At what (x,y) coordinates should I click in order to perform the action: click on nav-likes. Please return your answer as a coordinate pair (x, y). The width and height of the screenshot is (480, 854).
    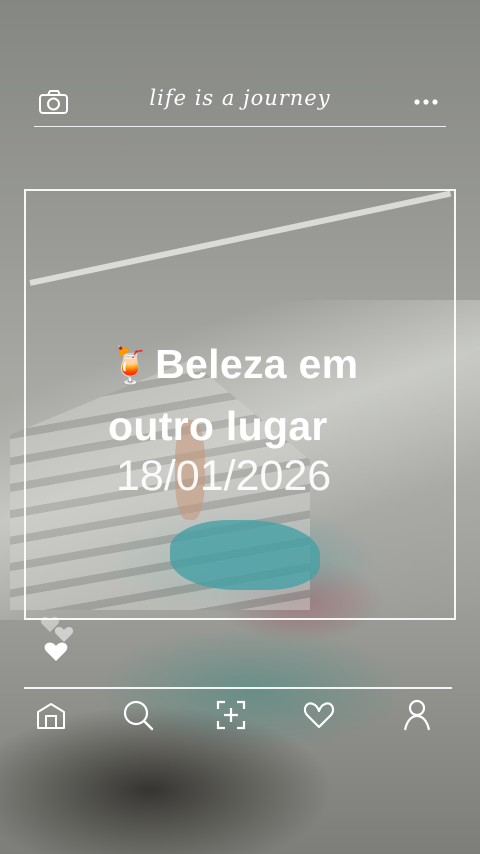
    Looking at the image, I should click on (319, 715).